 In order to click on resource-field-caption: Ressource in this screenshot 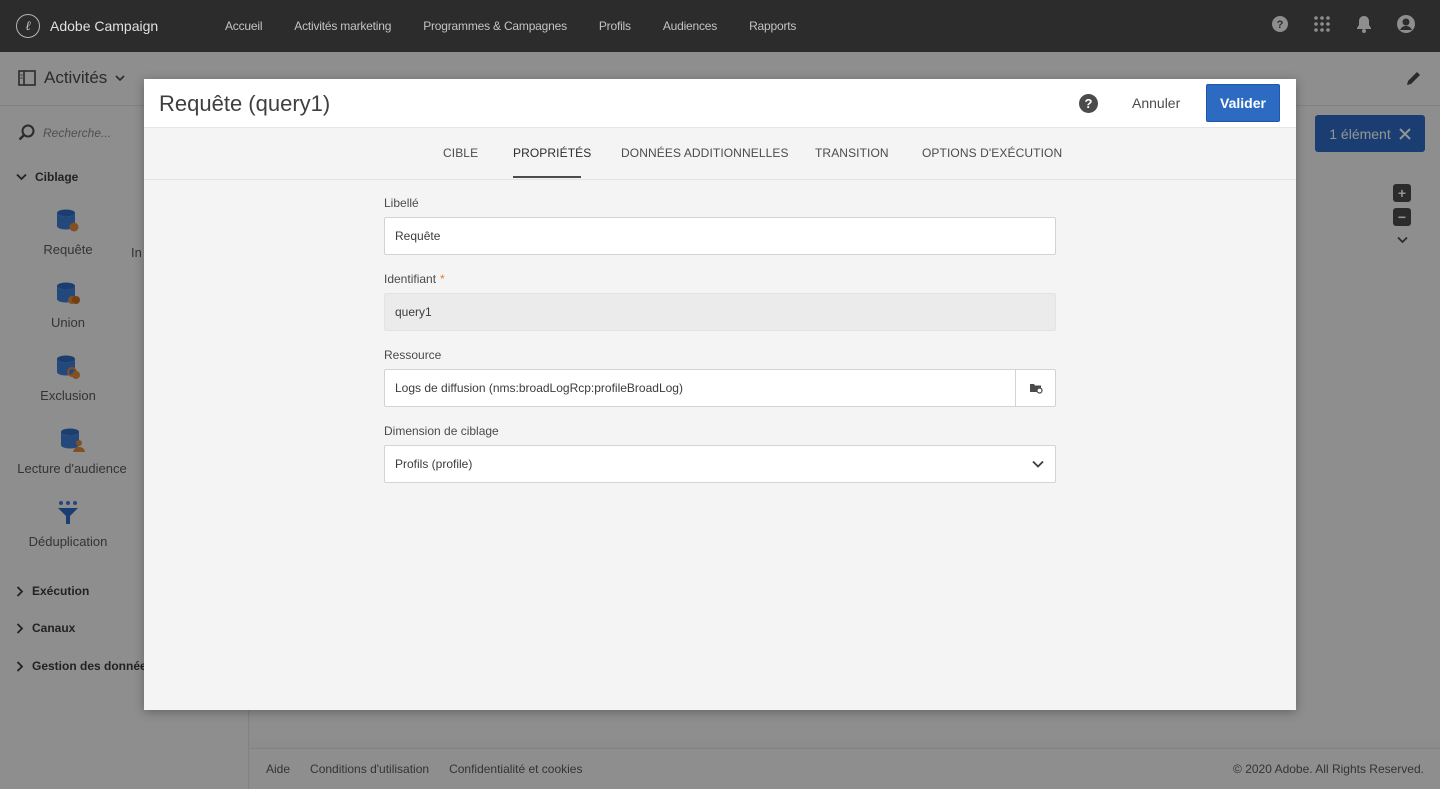, I will do `click(413, 355)`.